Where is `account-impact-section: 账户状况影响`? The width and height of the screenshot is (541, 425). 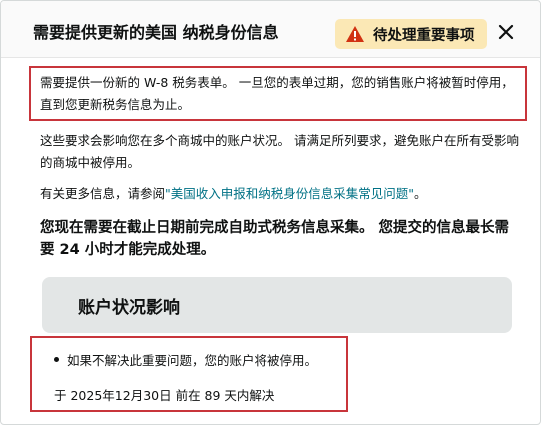
account-impact-section: 账户状况影响 is located at coordinates (277, 305).